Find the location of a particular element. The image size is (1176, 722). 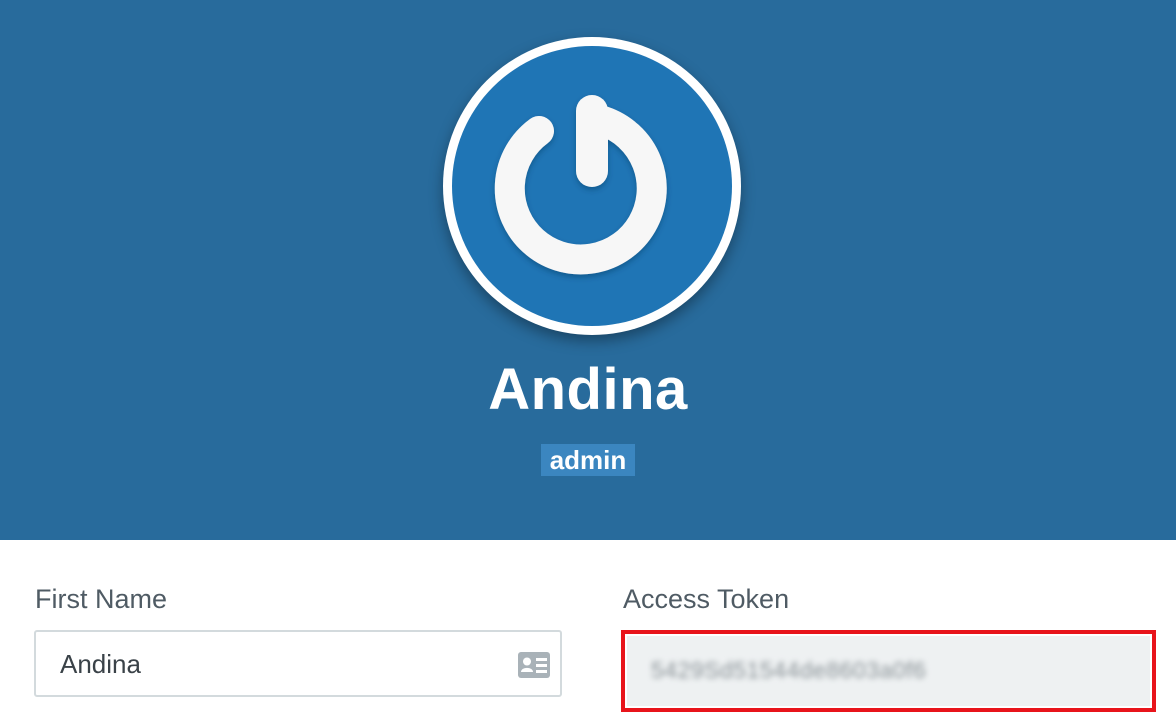

power-icon is located at coordinates (580, 185).